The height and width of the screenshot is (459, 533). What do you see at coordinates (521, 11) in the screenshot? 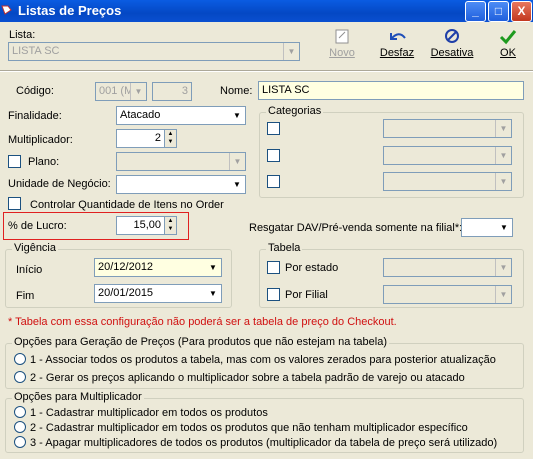
I see `close-button: X` at bounding box center [521, 11].